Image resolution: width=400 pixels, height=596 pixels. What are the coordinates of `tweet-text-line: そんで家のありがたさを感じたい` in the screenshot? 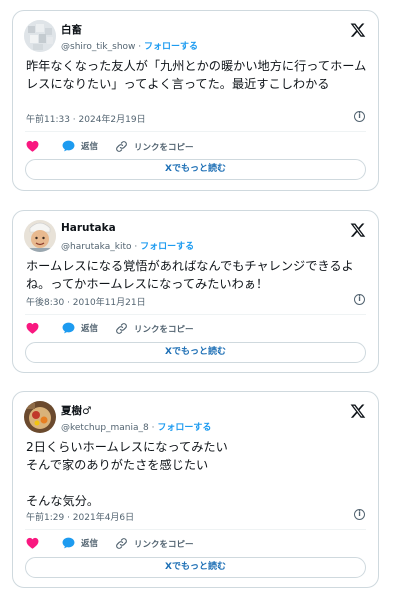 It's located at (117, 465).